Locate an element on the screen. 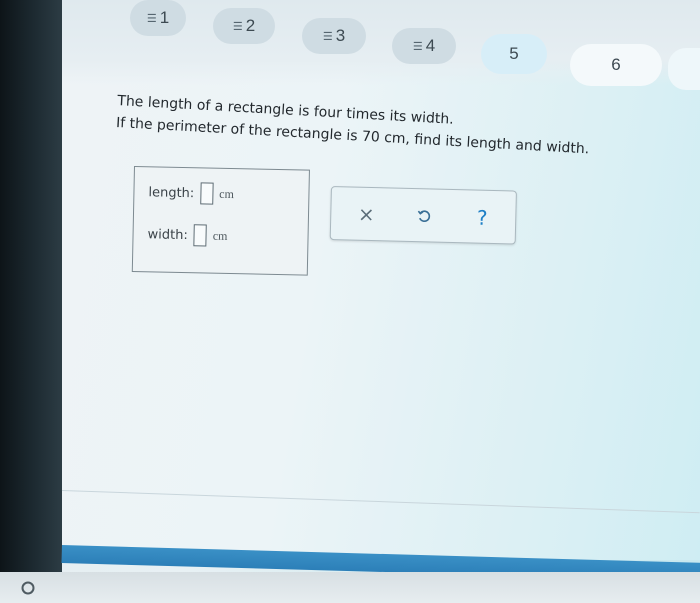 The image size is (700, 603). os-taskbar is located at coordinates (350, 587).